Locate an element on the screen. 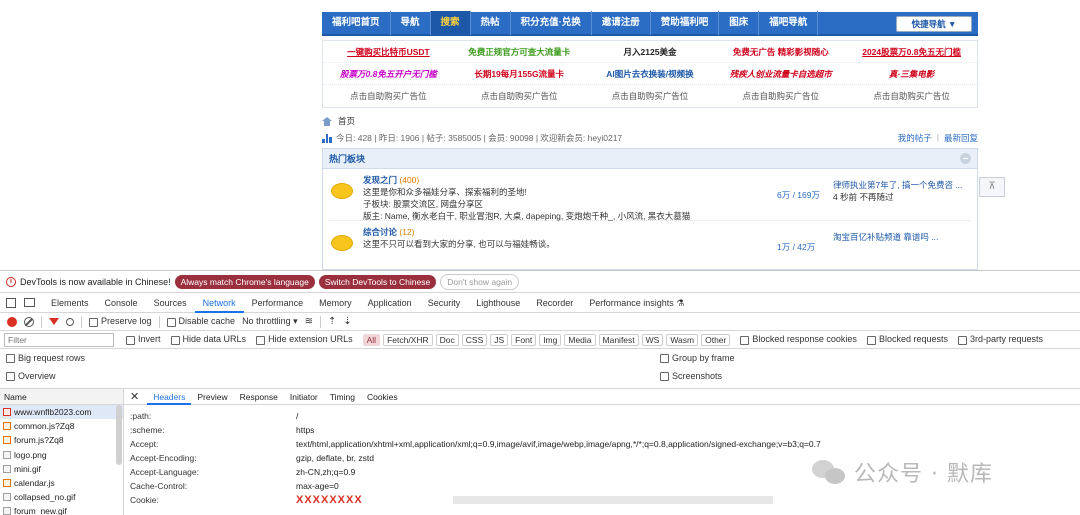 This screenshot has width=1080, height=515. device-toggle-icon is located at coordinates (29, 302).